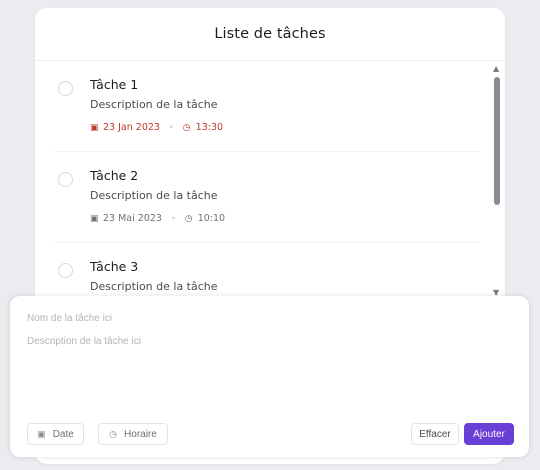  What do you see at coordinates (211, 218) in the screenshot?
I see `task-time: 10:10` at bounding box center [211, 218].